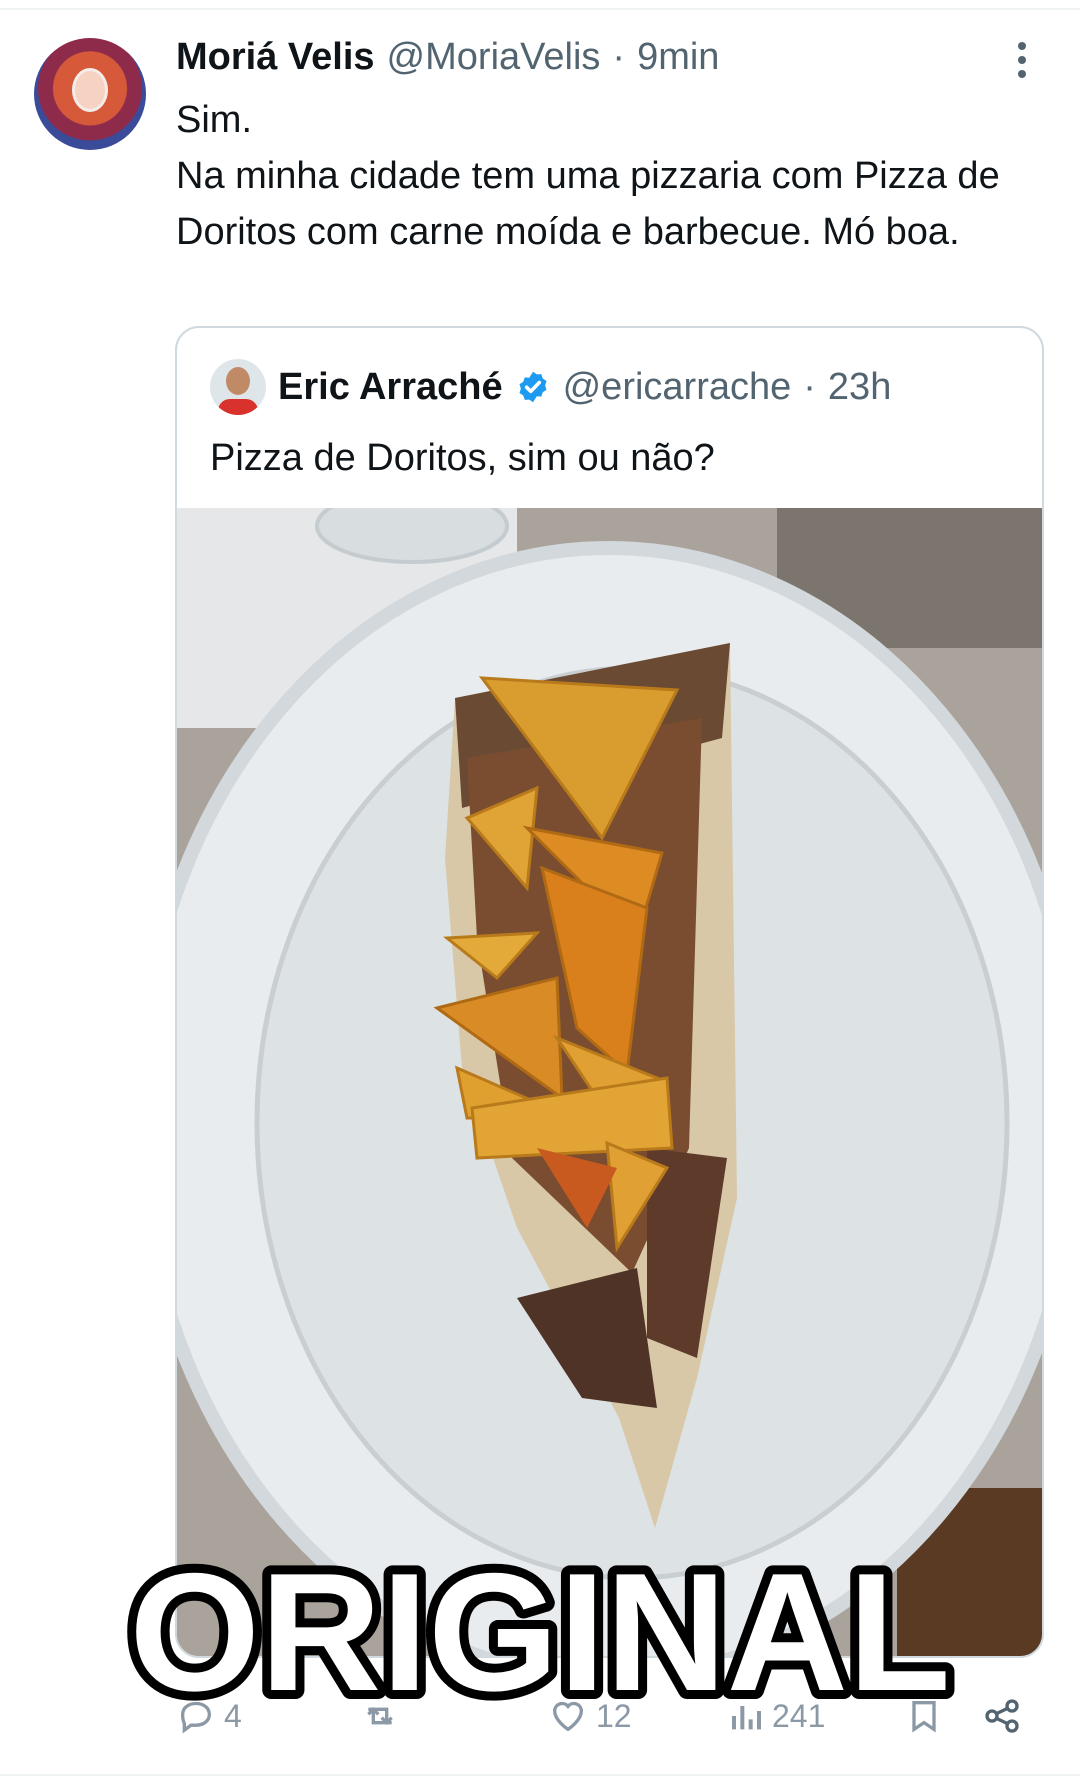 The image size is (1080, 1784). I want to click on watermark-stamp: ORIGINAL, so click(540, 1632).